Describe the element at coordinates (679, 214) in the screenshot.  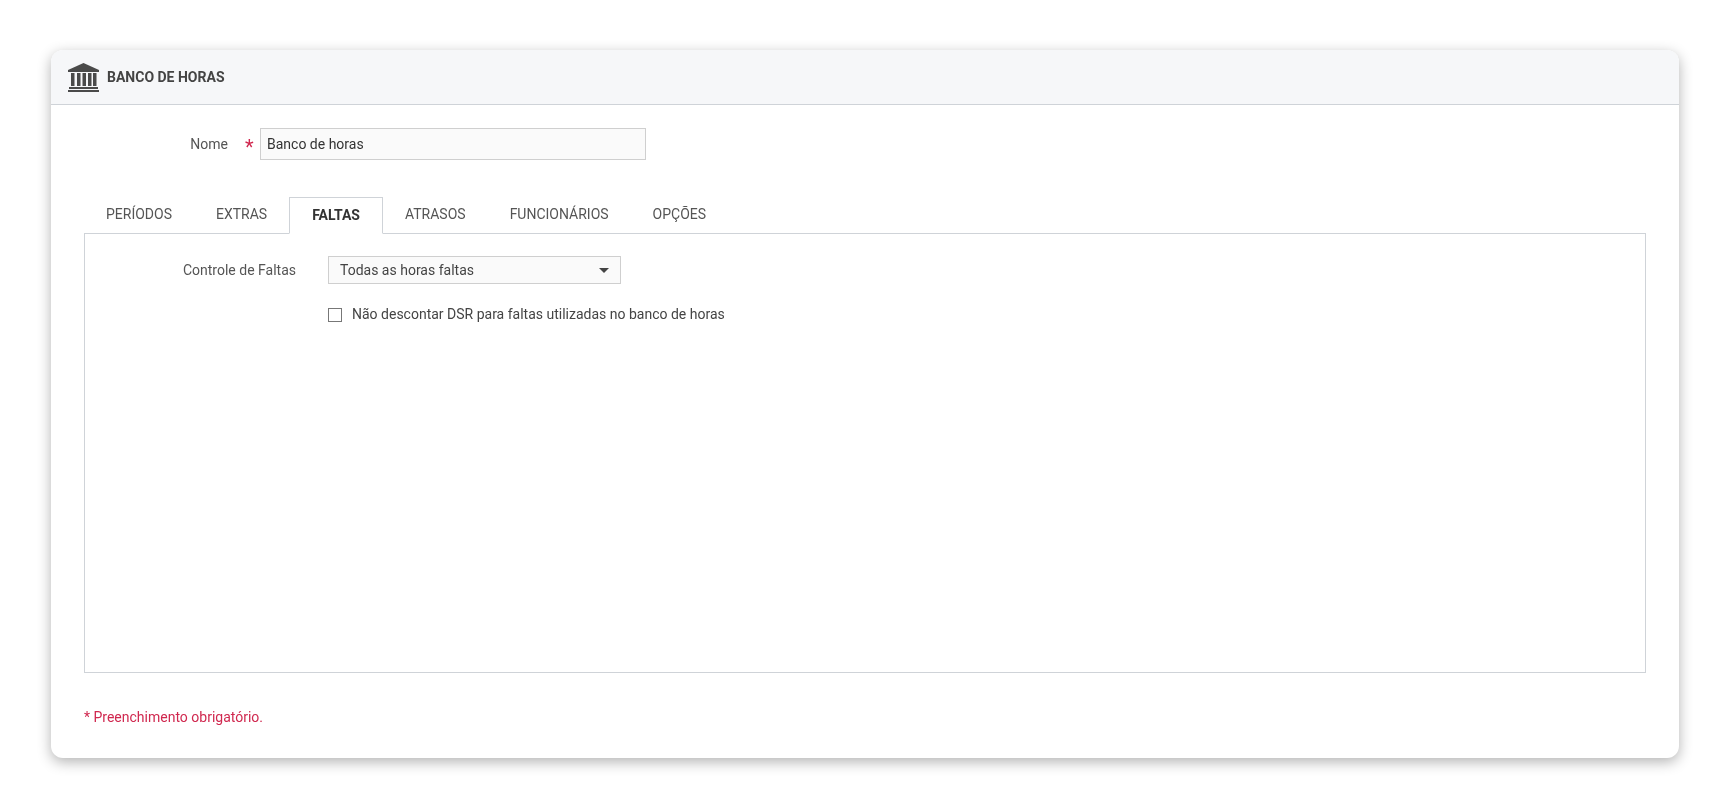
I see `tab: OPÇÕES` at that location.